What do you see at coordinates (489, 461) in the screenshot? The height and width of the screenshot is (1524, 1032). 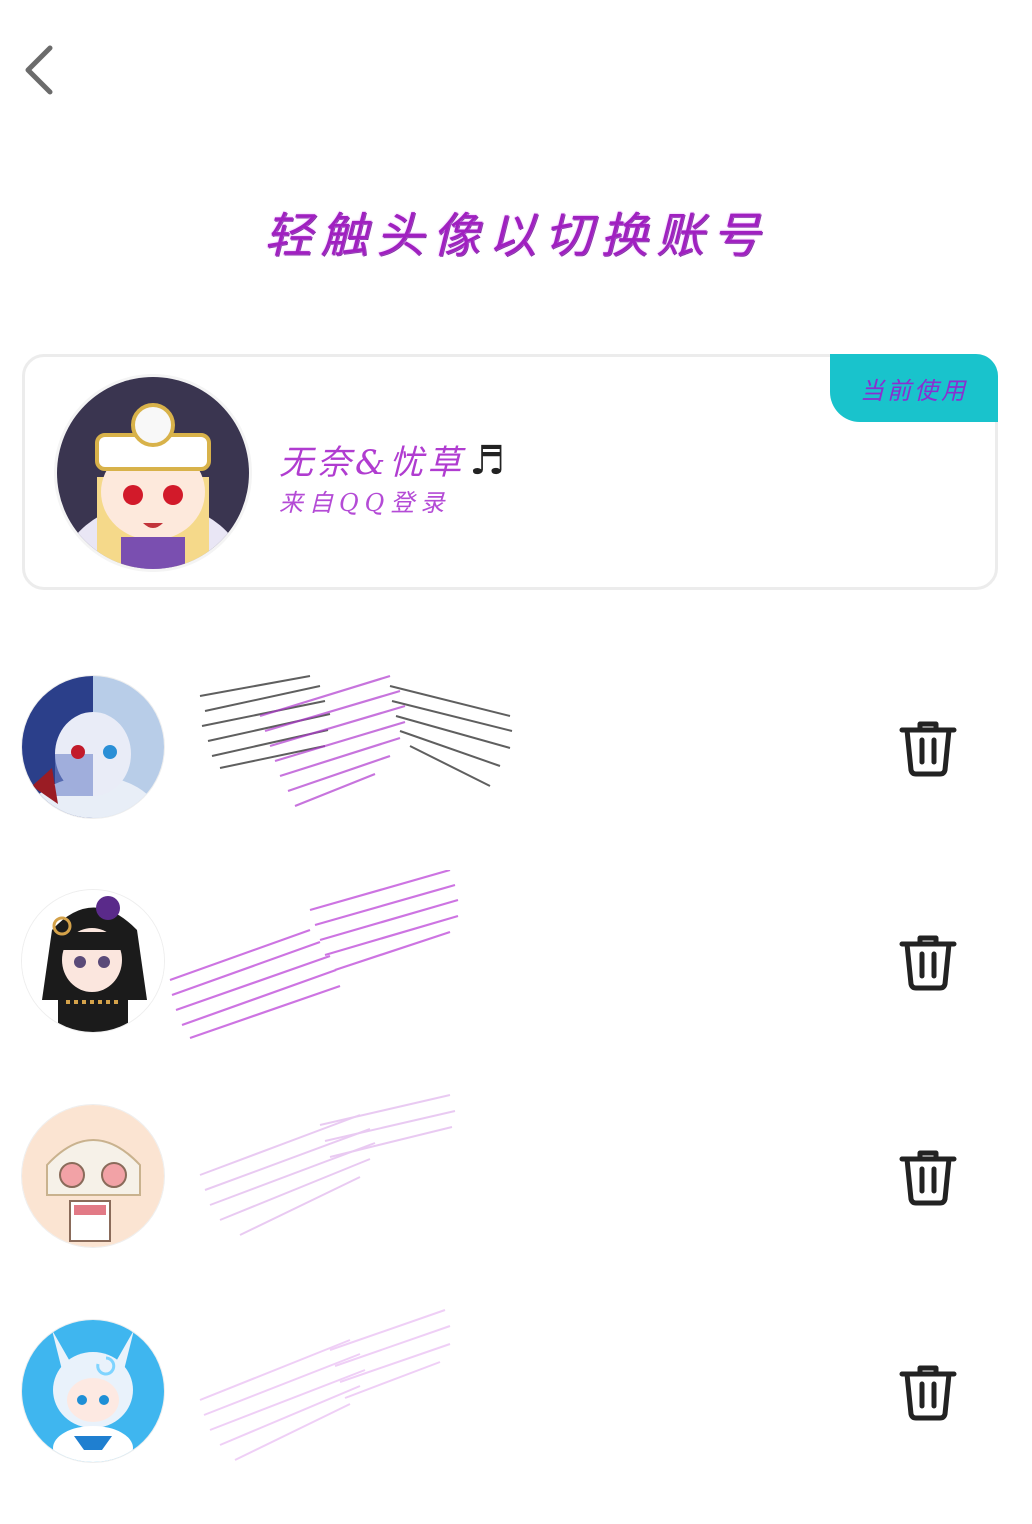 I see `music-note-icon: ♬` at bounding box center [489, 461].